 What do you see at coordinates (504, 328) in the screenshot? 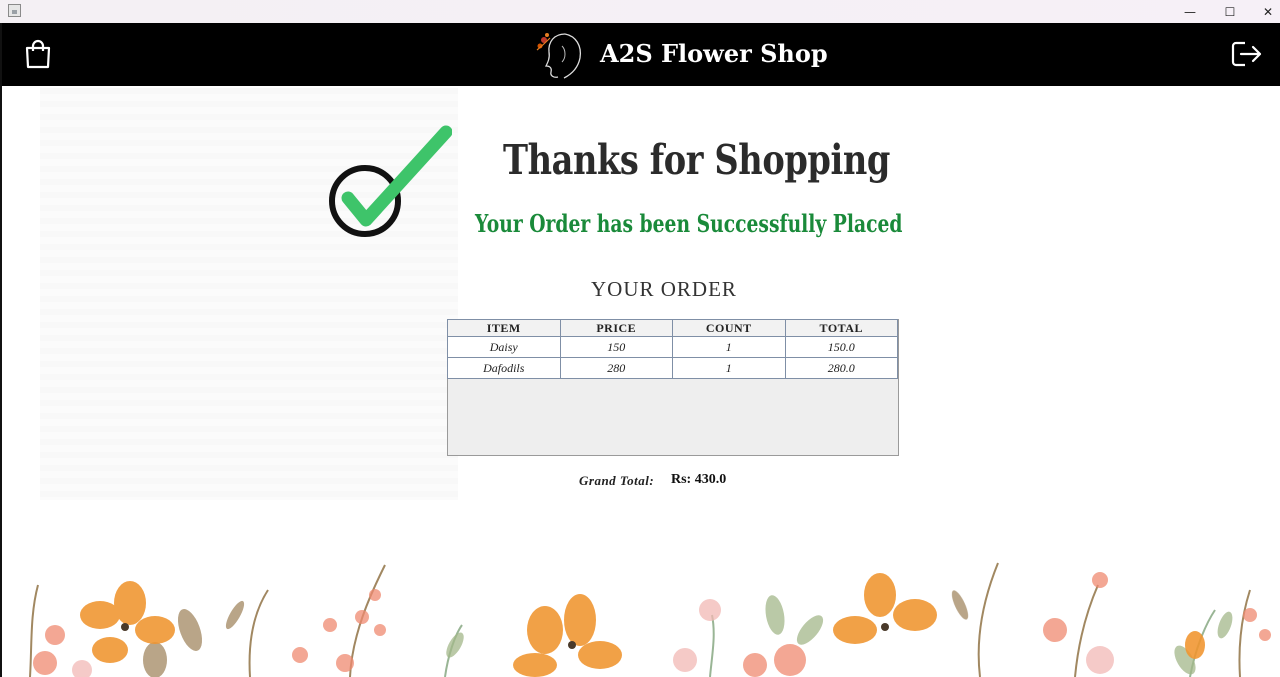
I see `column-header-item: ITEM` at bounding box center [504, 328].